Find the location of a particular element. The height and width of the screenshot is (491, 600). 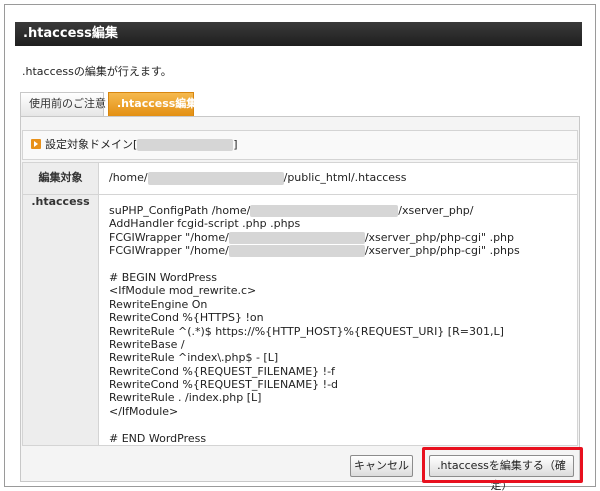

tab-htaccess-edit: .htaccess編集 is located at coordinates (152, 104).